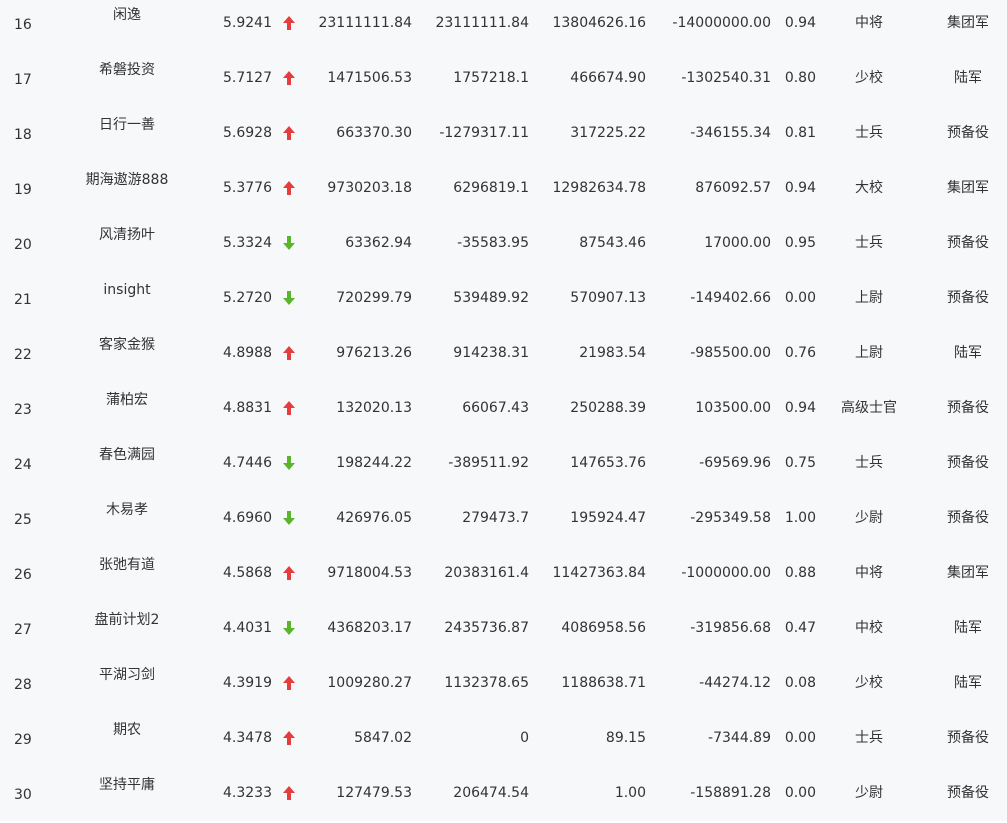 This screenshot has width=1007, height=823. What do you see at coordinates (23, 685) in the screenshot?
I see `rank-cell: 28` at bounding box center [23, 685].